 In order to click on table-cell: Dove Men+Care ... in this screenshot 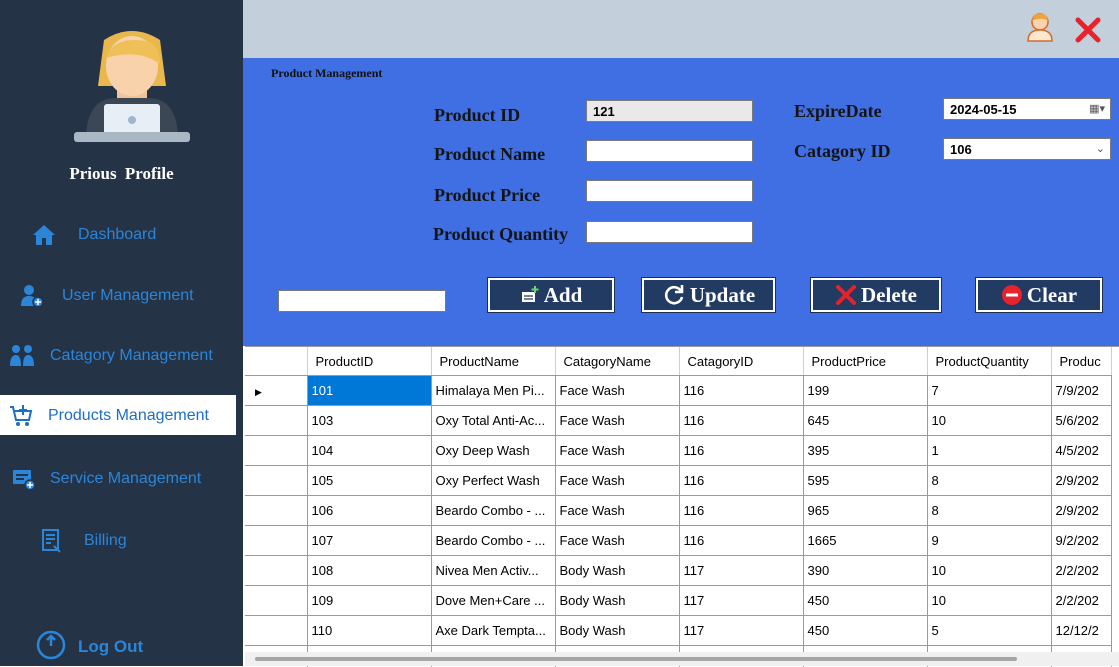, I will do `click(493, 601)`.